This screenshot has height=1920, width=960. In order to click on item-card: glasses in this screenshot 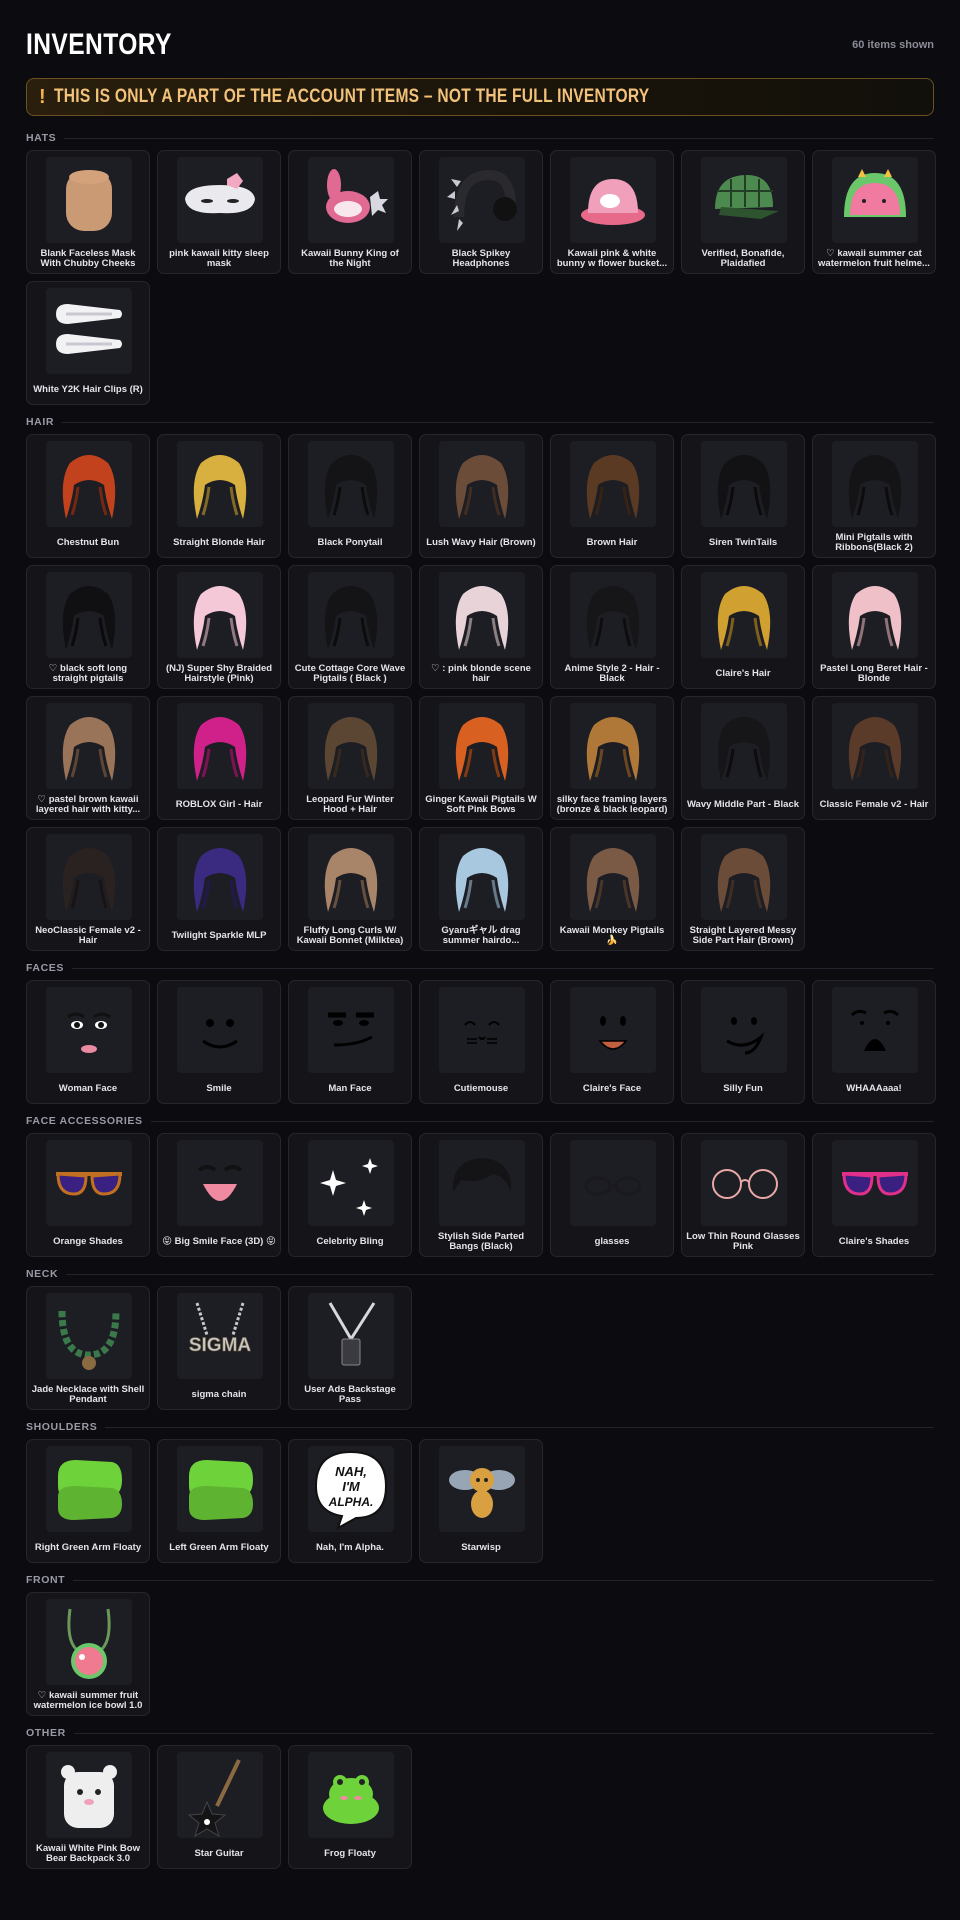, I will do `click(612, 1195)`.